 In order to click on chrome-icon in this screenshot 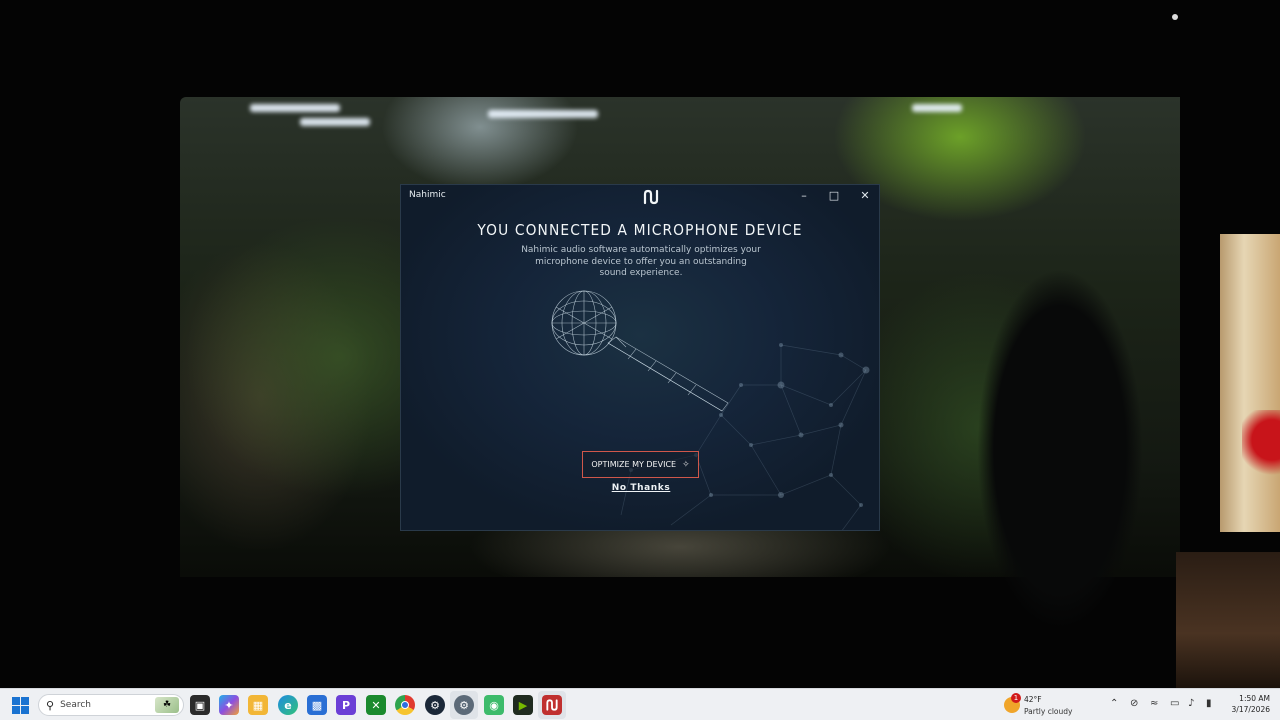, I will do `click(405, 705)`.